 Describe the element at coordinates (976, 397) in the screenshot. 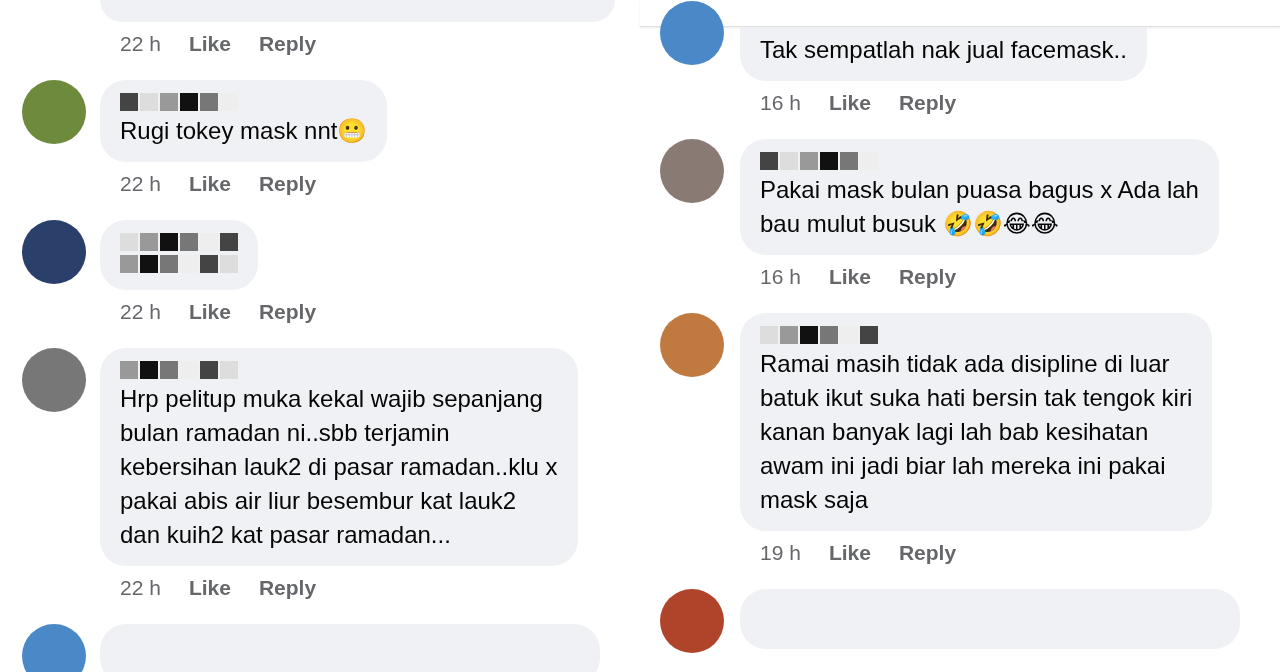

I see `comment-text: batuk ikut suka hati bersin tak tengok kiri` at that location.